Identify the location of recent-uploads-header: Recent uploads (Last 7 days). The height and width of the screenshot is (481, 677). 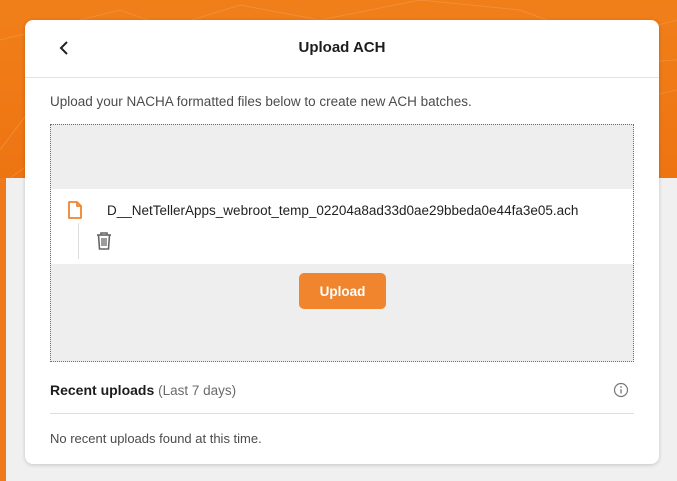
(342, 397).